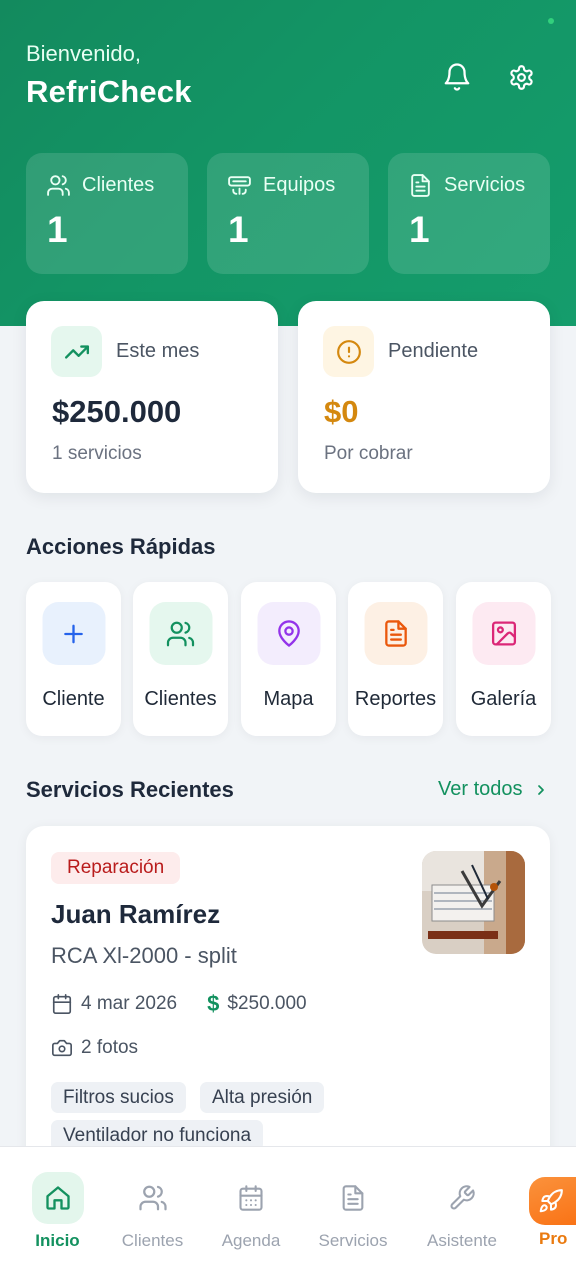 The image size is (576, 1280). Describe the element at coordinates (239, 185) in the screenshot. I see `air-conditioner-icon` at that location.